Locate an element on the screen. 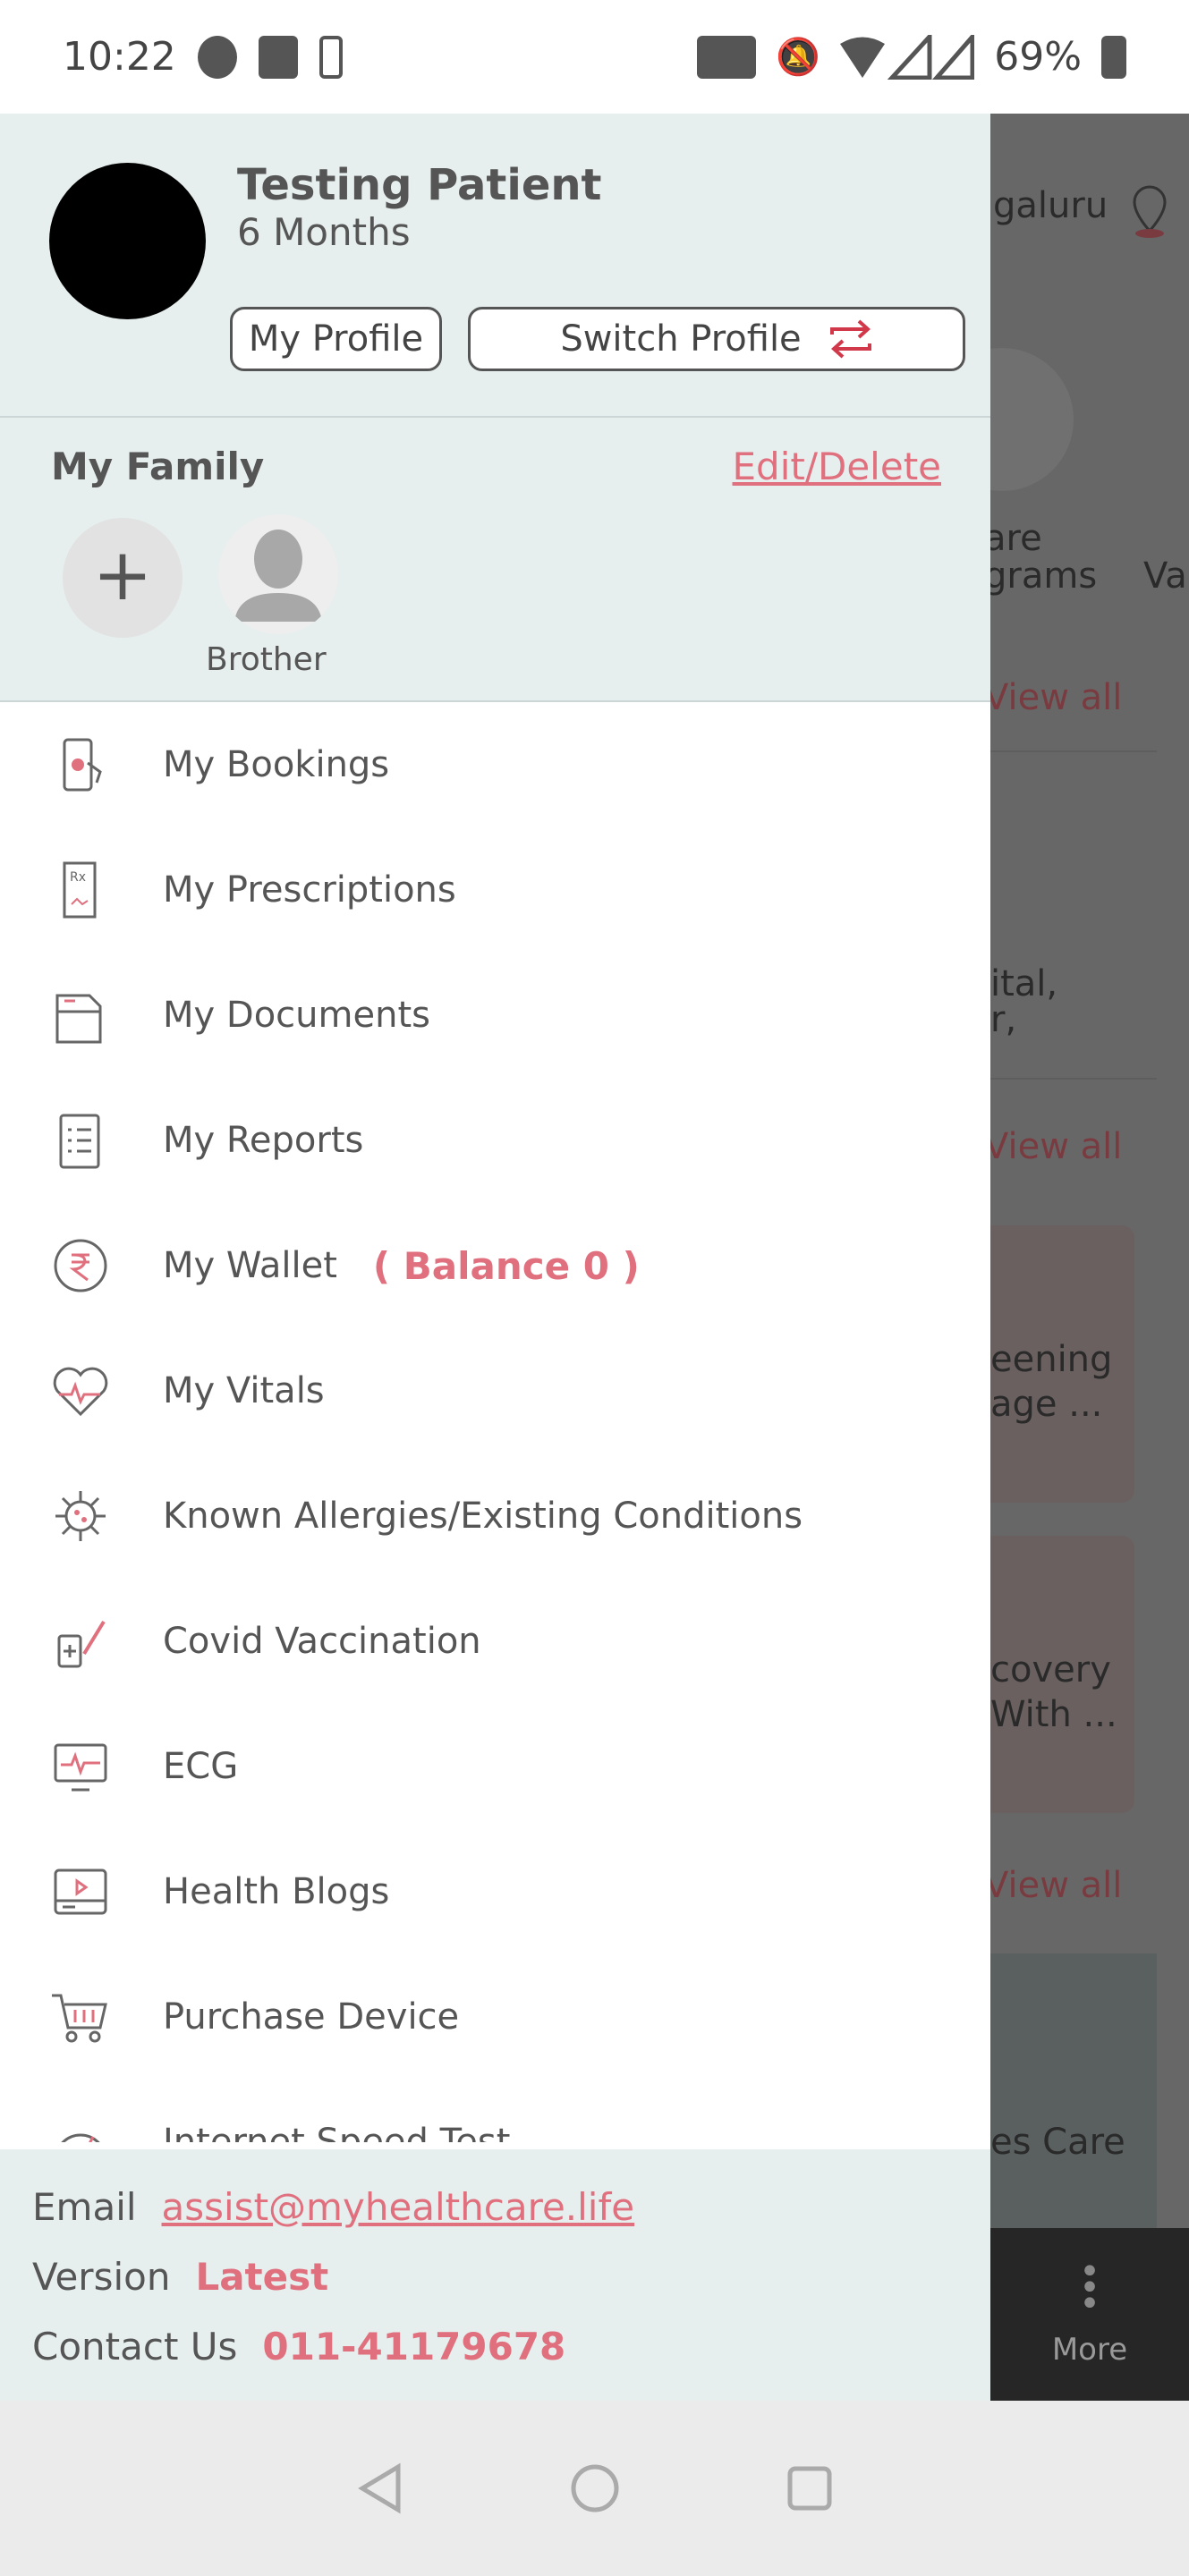  switch-profile-button: Switch Profile is located at coordinates (716, 339).